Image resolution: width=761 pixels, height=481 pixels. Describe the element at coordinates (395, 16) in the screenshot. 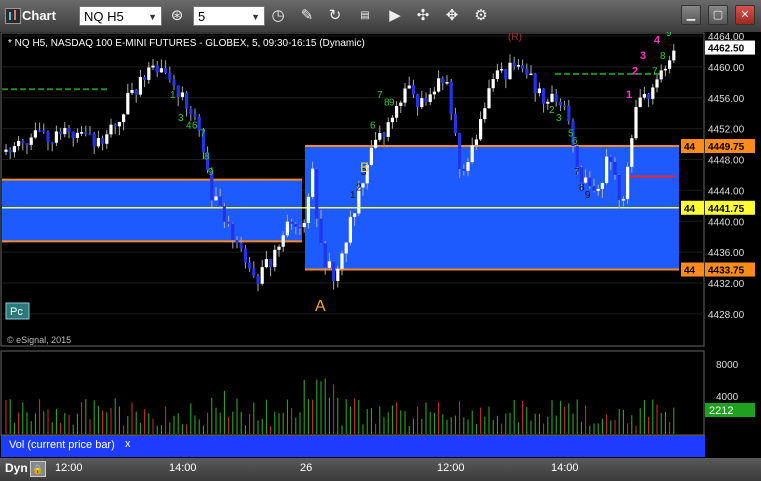

I see `play-icon: ▶` at that location.